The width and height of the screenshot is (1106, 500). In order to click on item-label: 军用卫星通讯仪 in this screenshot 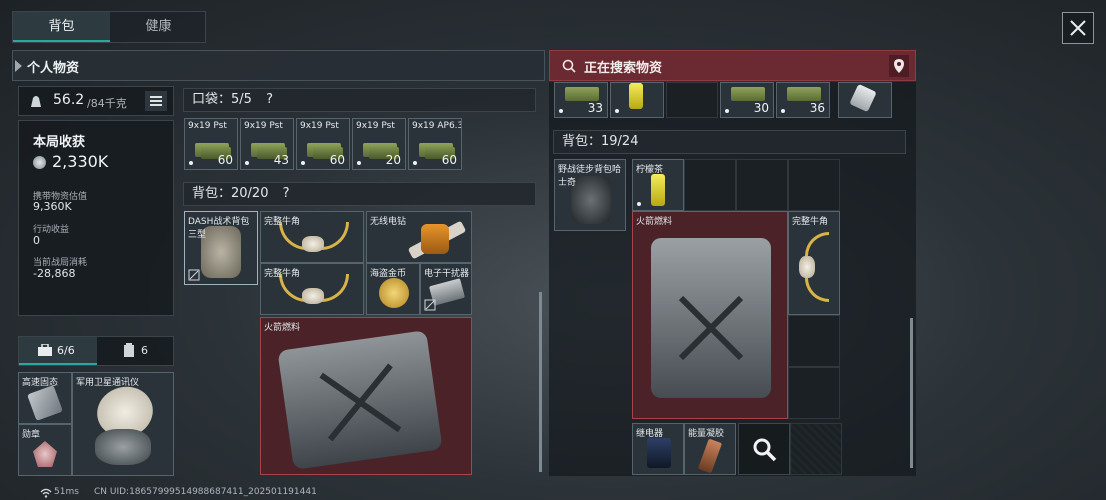, I will do `click(108, 383)`.